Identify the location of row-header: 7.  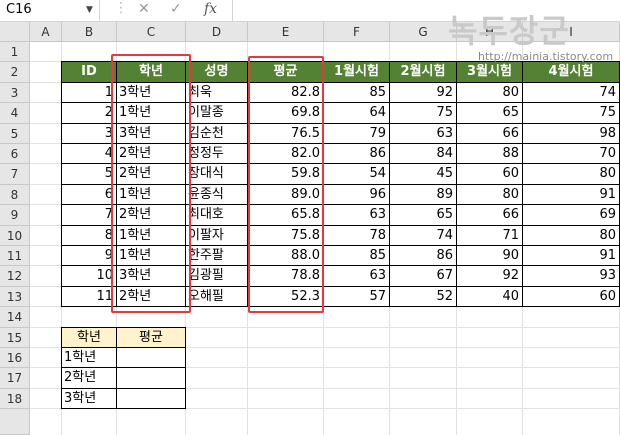
(15, 174).